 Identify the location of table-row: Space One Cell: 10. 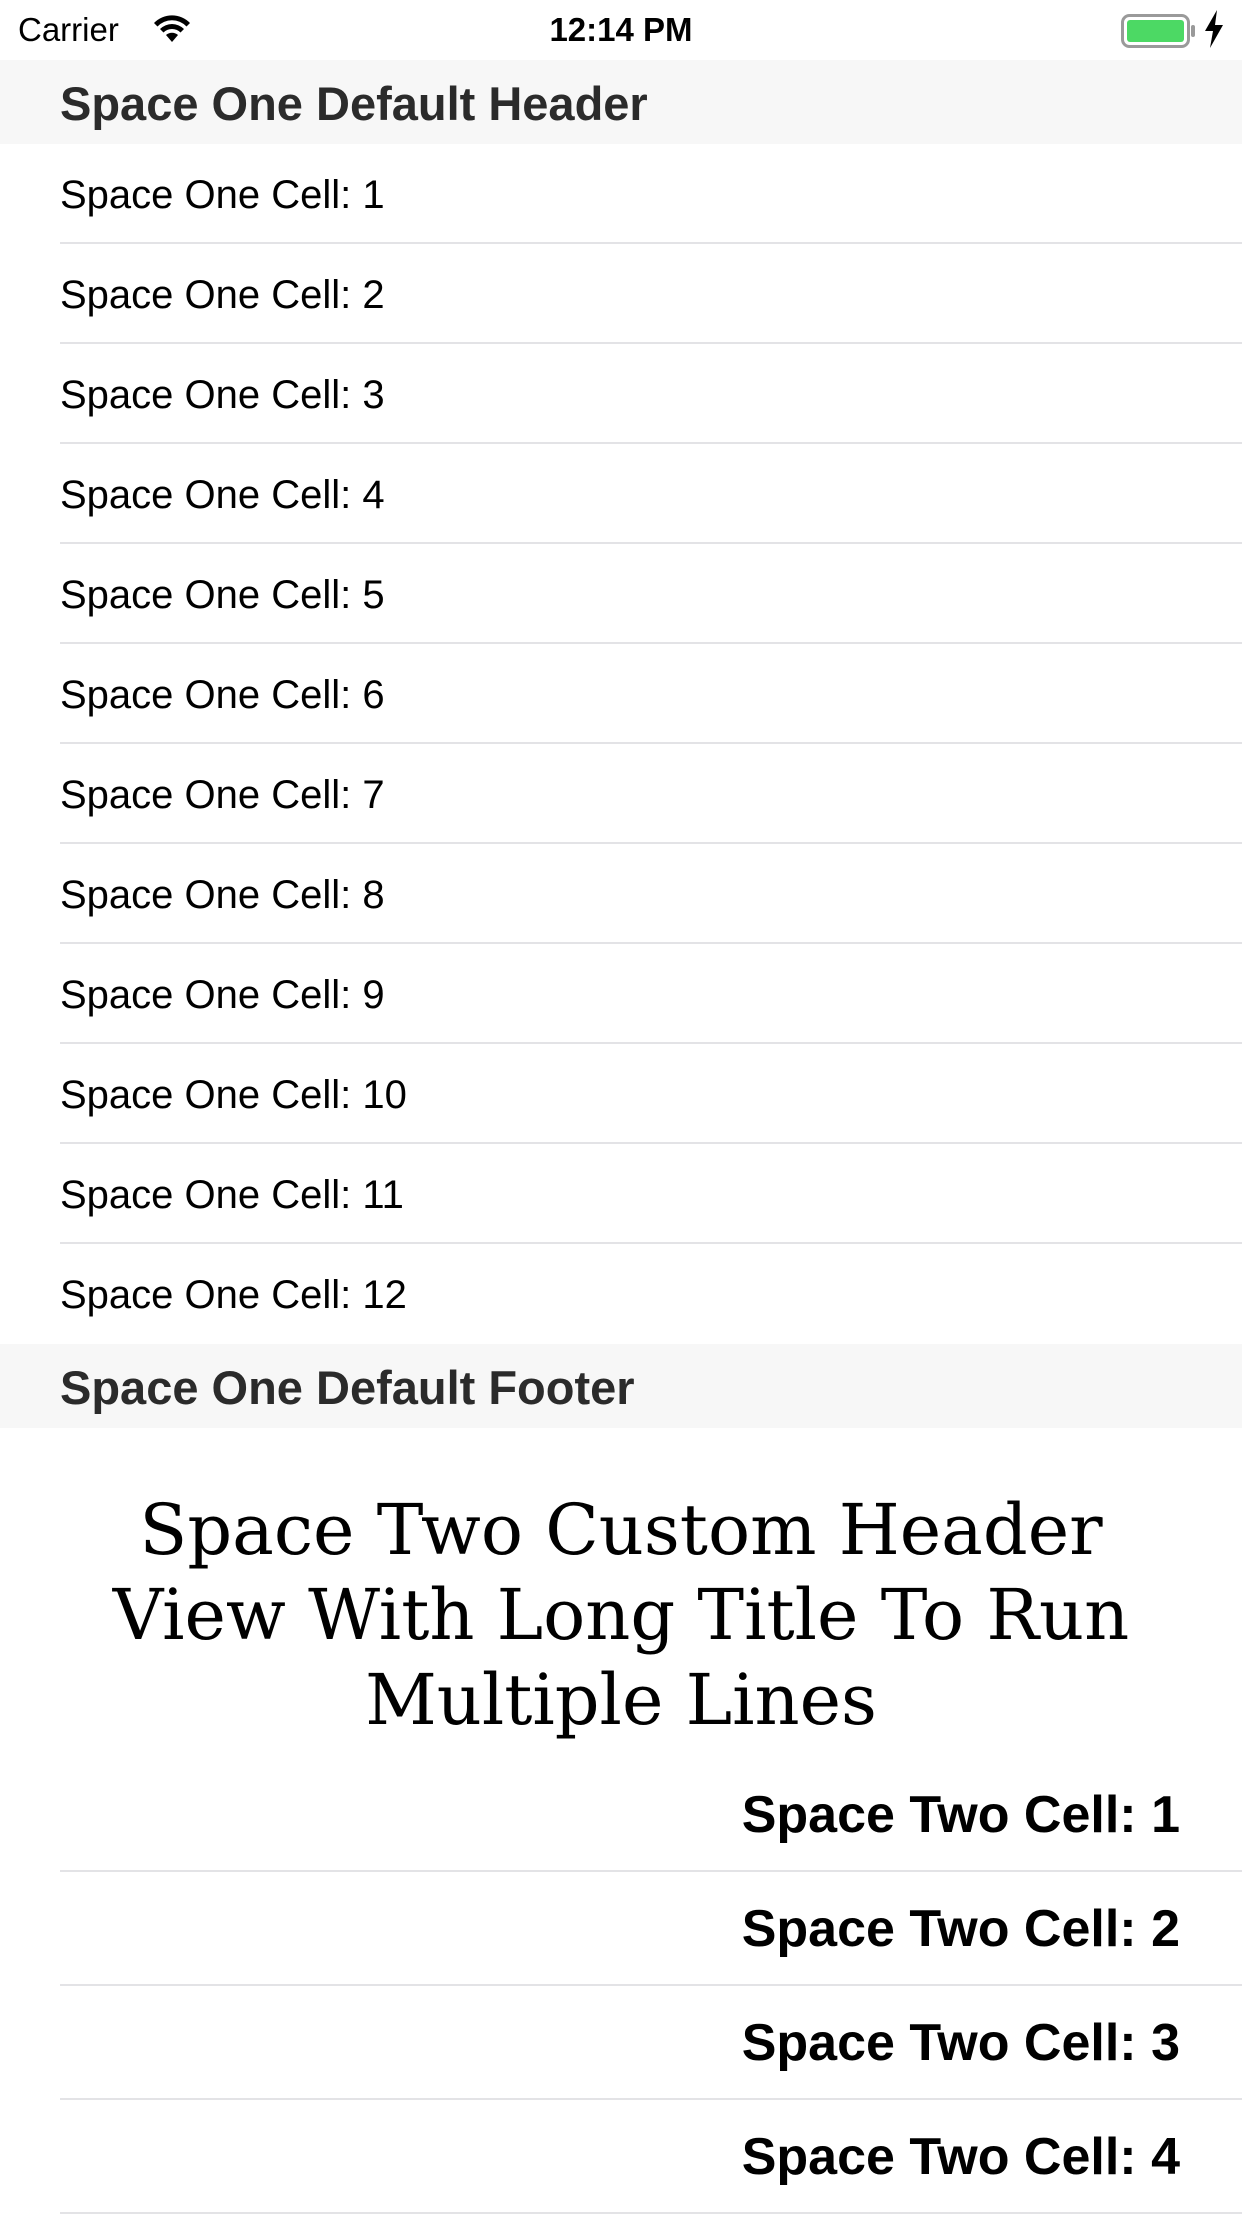
(621, 1094).